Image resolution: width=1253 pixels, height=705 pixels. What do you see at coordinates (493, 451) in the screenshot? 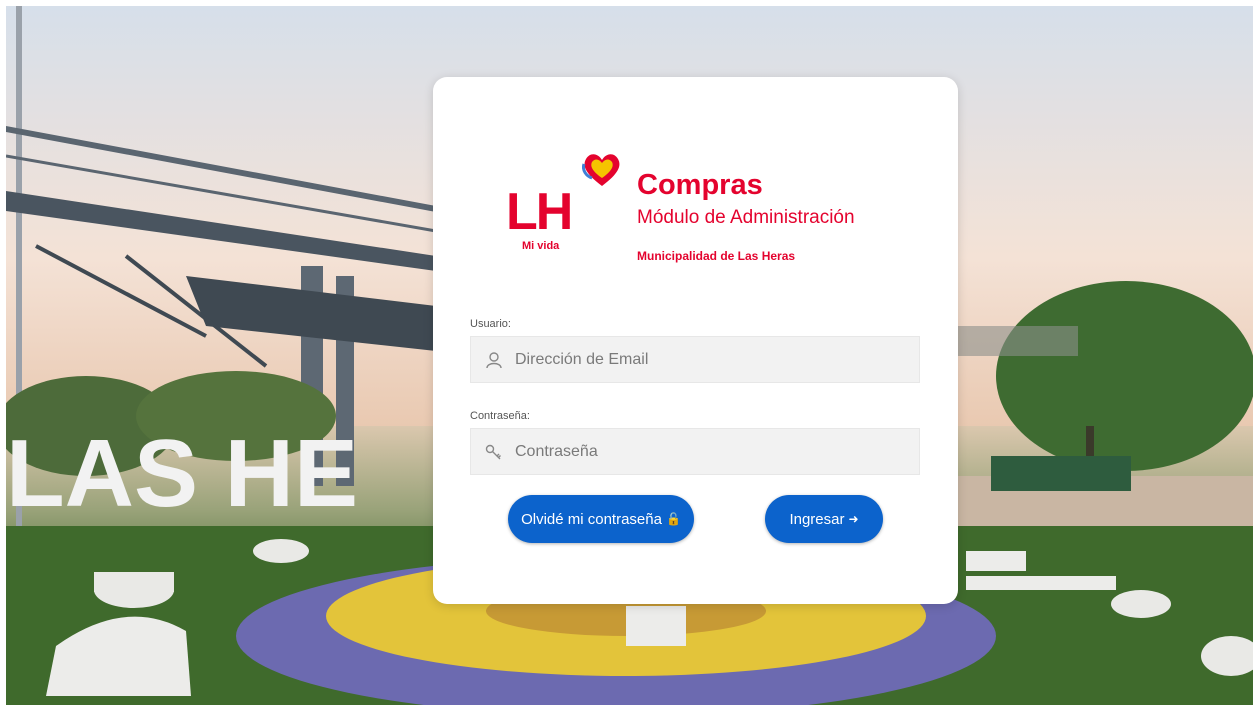
I see `key-icon` at bounding box center [493, 451].